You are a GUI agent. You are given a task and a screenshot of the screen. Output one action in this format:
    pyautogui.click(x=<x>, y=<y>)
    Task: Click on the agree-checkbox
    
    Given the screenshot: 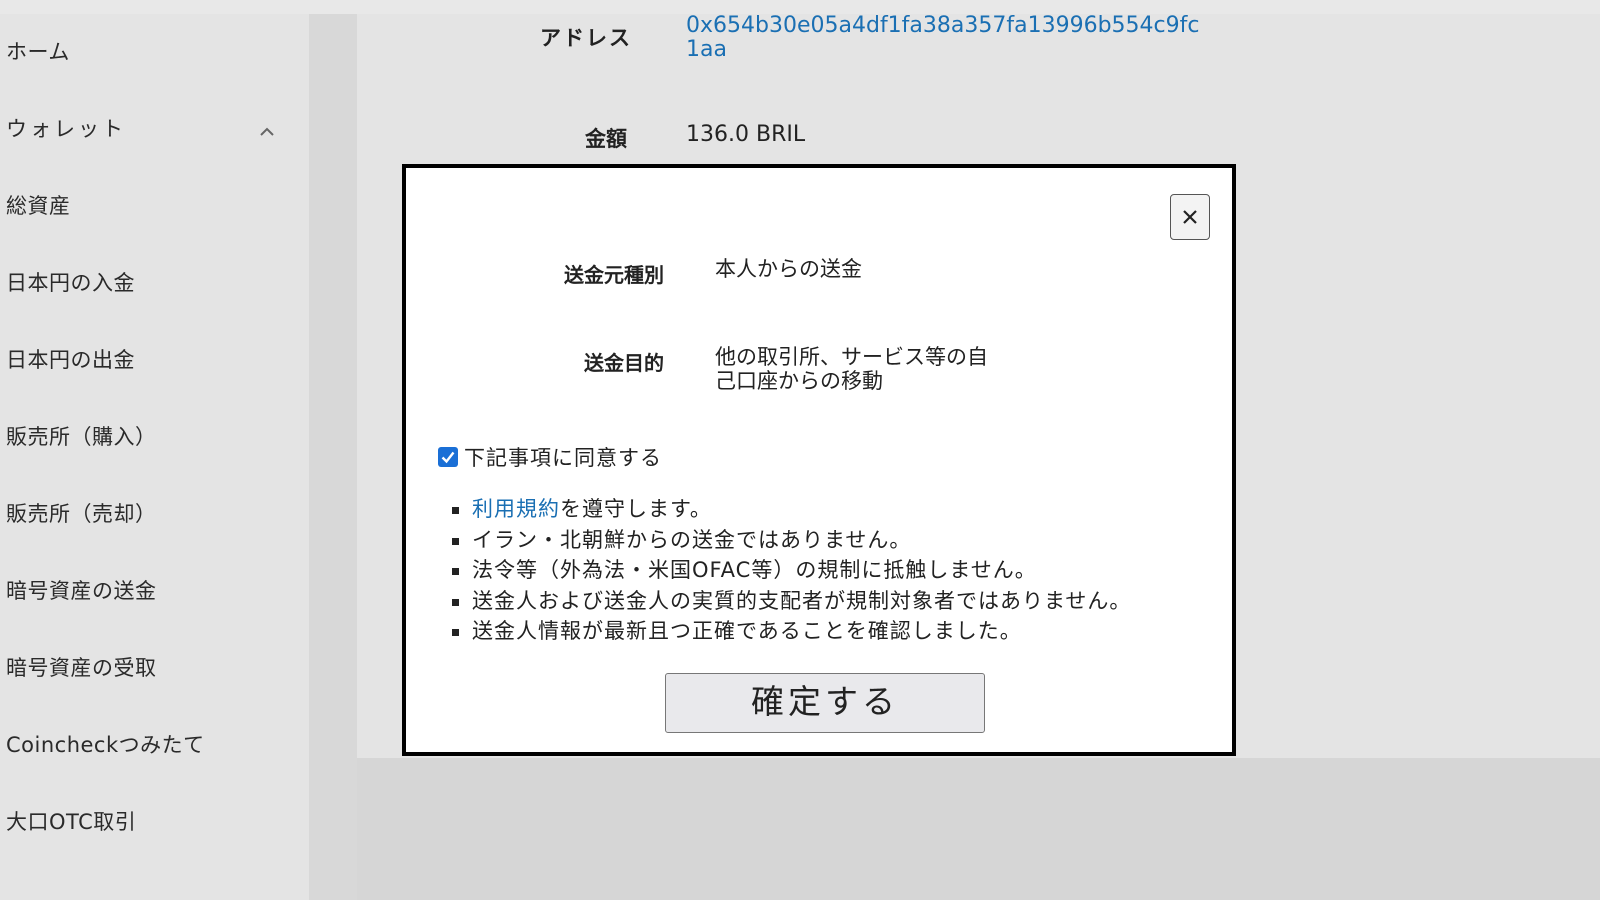 What is the action you would take?
    pyautogui.click(x=448, y=457)
    